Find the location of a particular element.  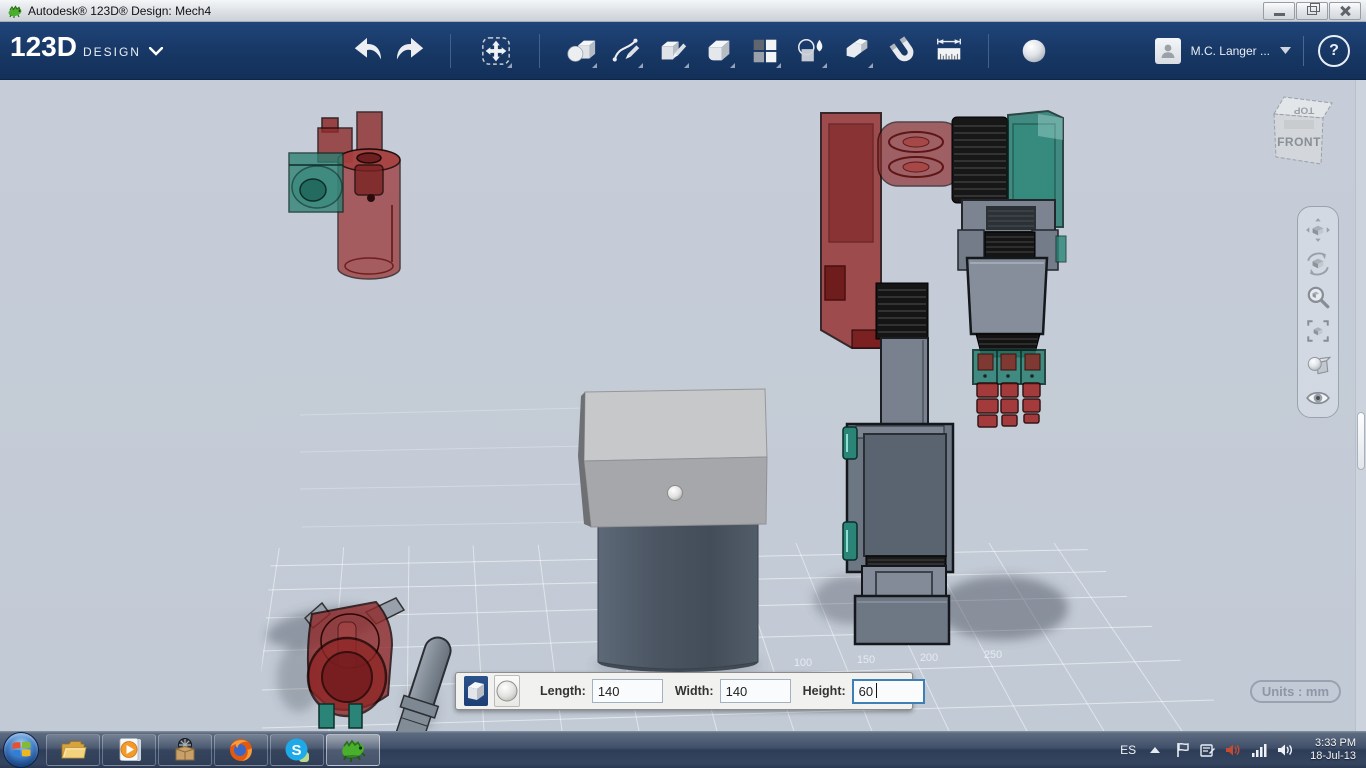

grouping-icon is located at coordinates (857, 48).